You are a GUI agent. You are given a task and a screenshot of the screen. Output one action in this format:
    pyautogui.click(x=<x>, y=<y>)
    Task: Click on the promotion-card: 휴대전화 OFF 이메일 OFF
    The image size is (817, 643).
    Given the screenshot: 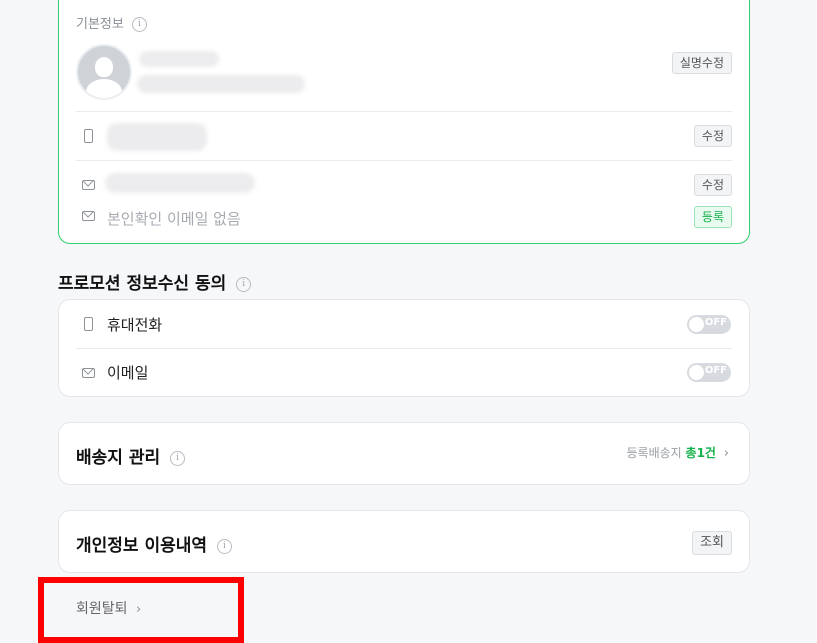 What is the action you would take?
    pyautogui.click(x=404, y=348)
    